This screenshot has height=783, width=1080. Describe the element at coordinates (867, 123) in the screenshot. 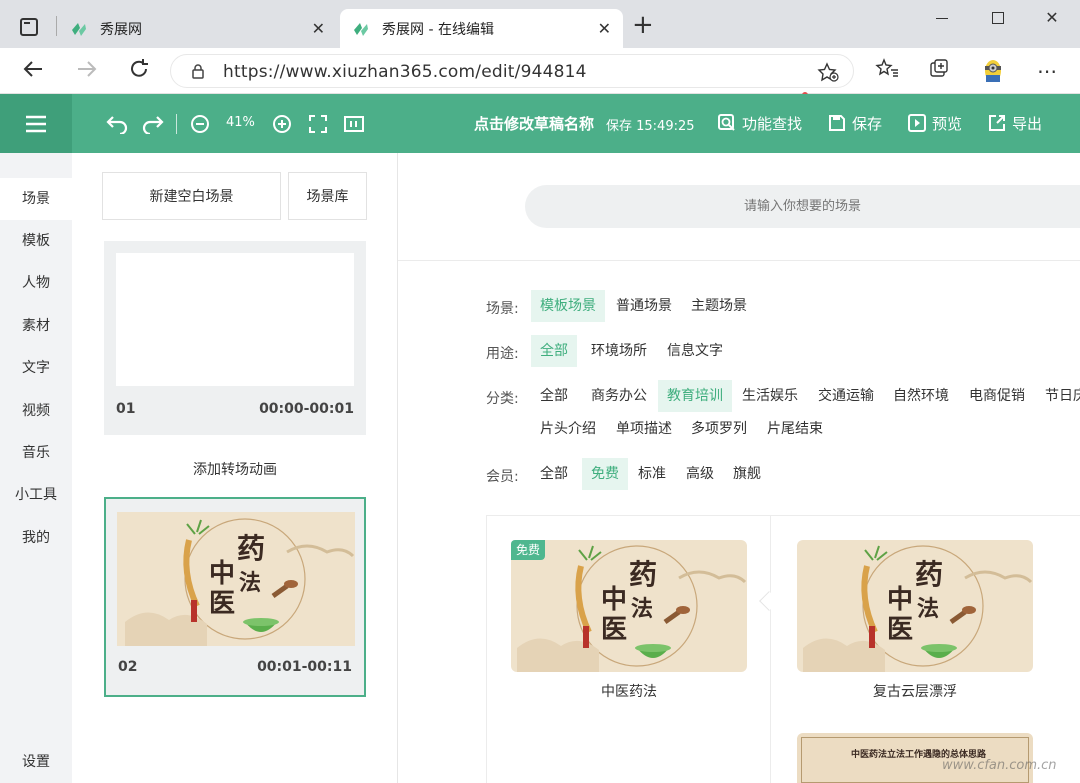

I see `save-label: 保存` at that location.